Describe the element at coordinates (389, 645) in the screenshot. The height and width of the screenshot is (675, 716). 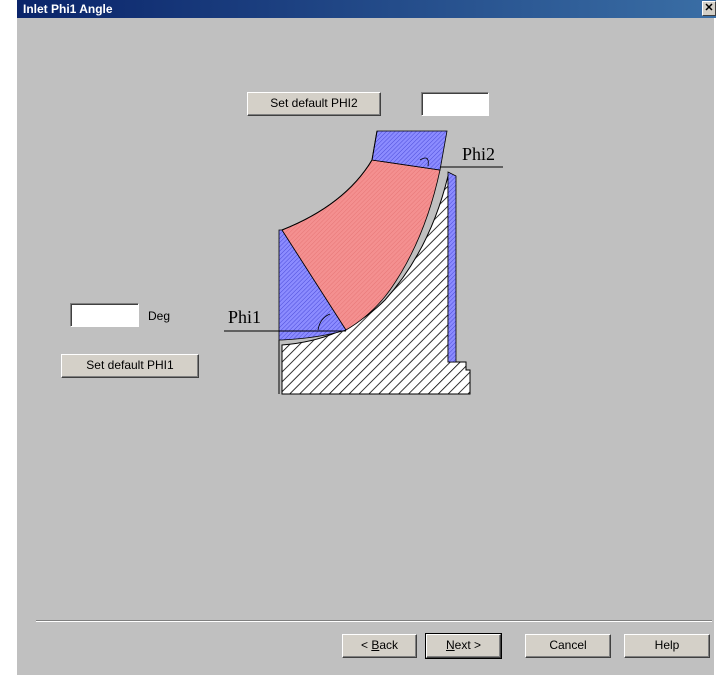
I see `back-label-rest: ack` at that location.